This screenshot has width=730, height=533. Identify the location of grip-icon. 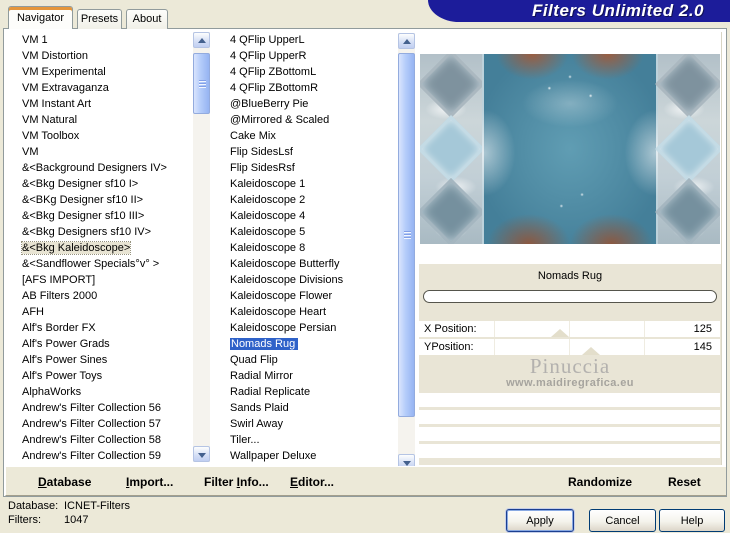
(202, 83).